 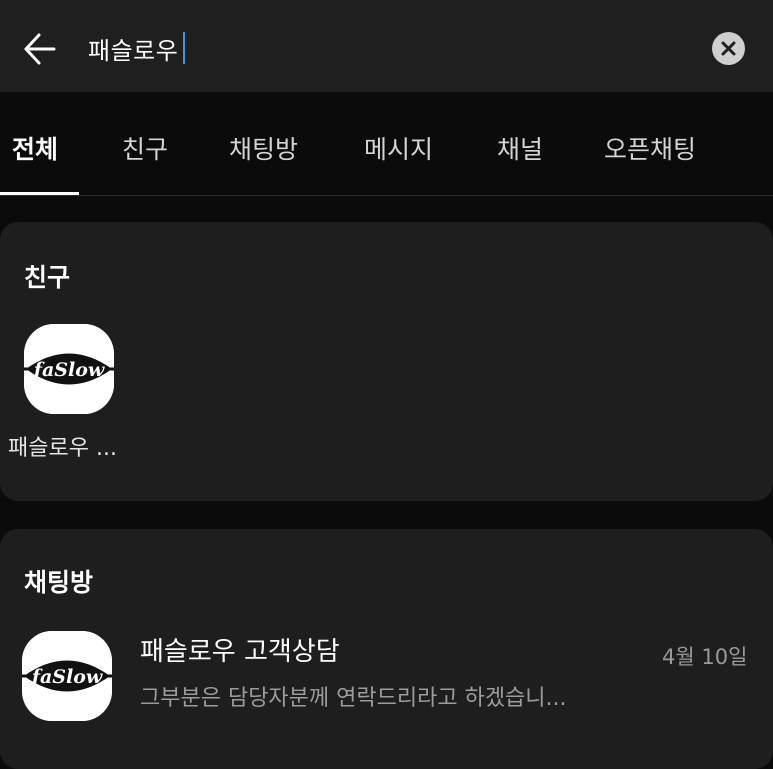 I want to click on tab-open-chat: 오픈채팅, so click(x=650, y=148).